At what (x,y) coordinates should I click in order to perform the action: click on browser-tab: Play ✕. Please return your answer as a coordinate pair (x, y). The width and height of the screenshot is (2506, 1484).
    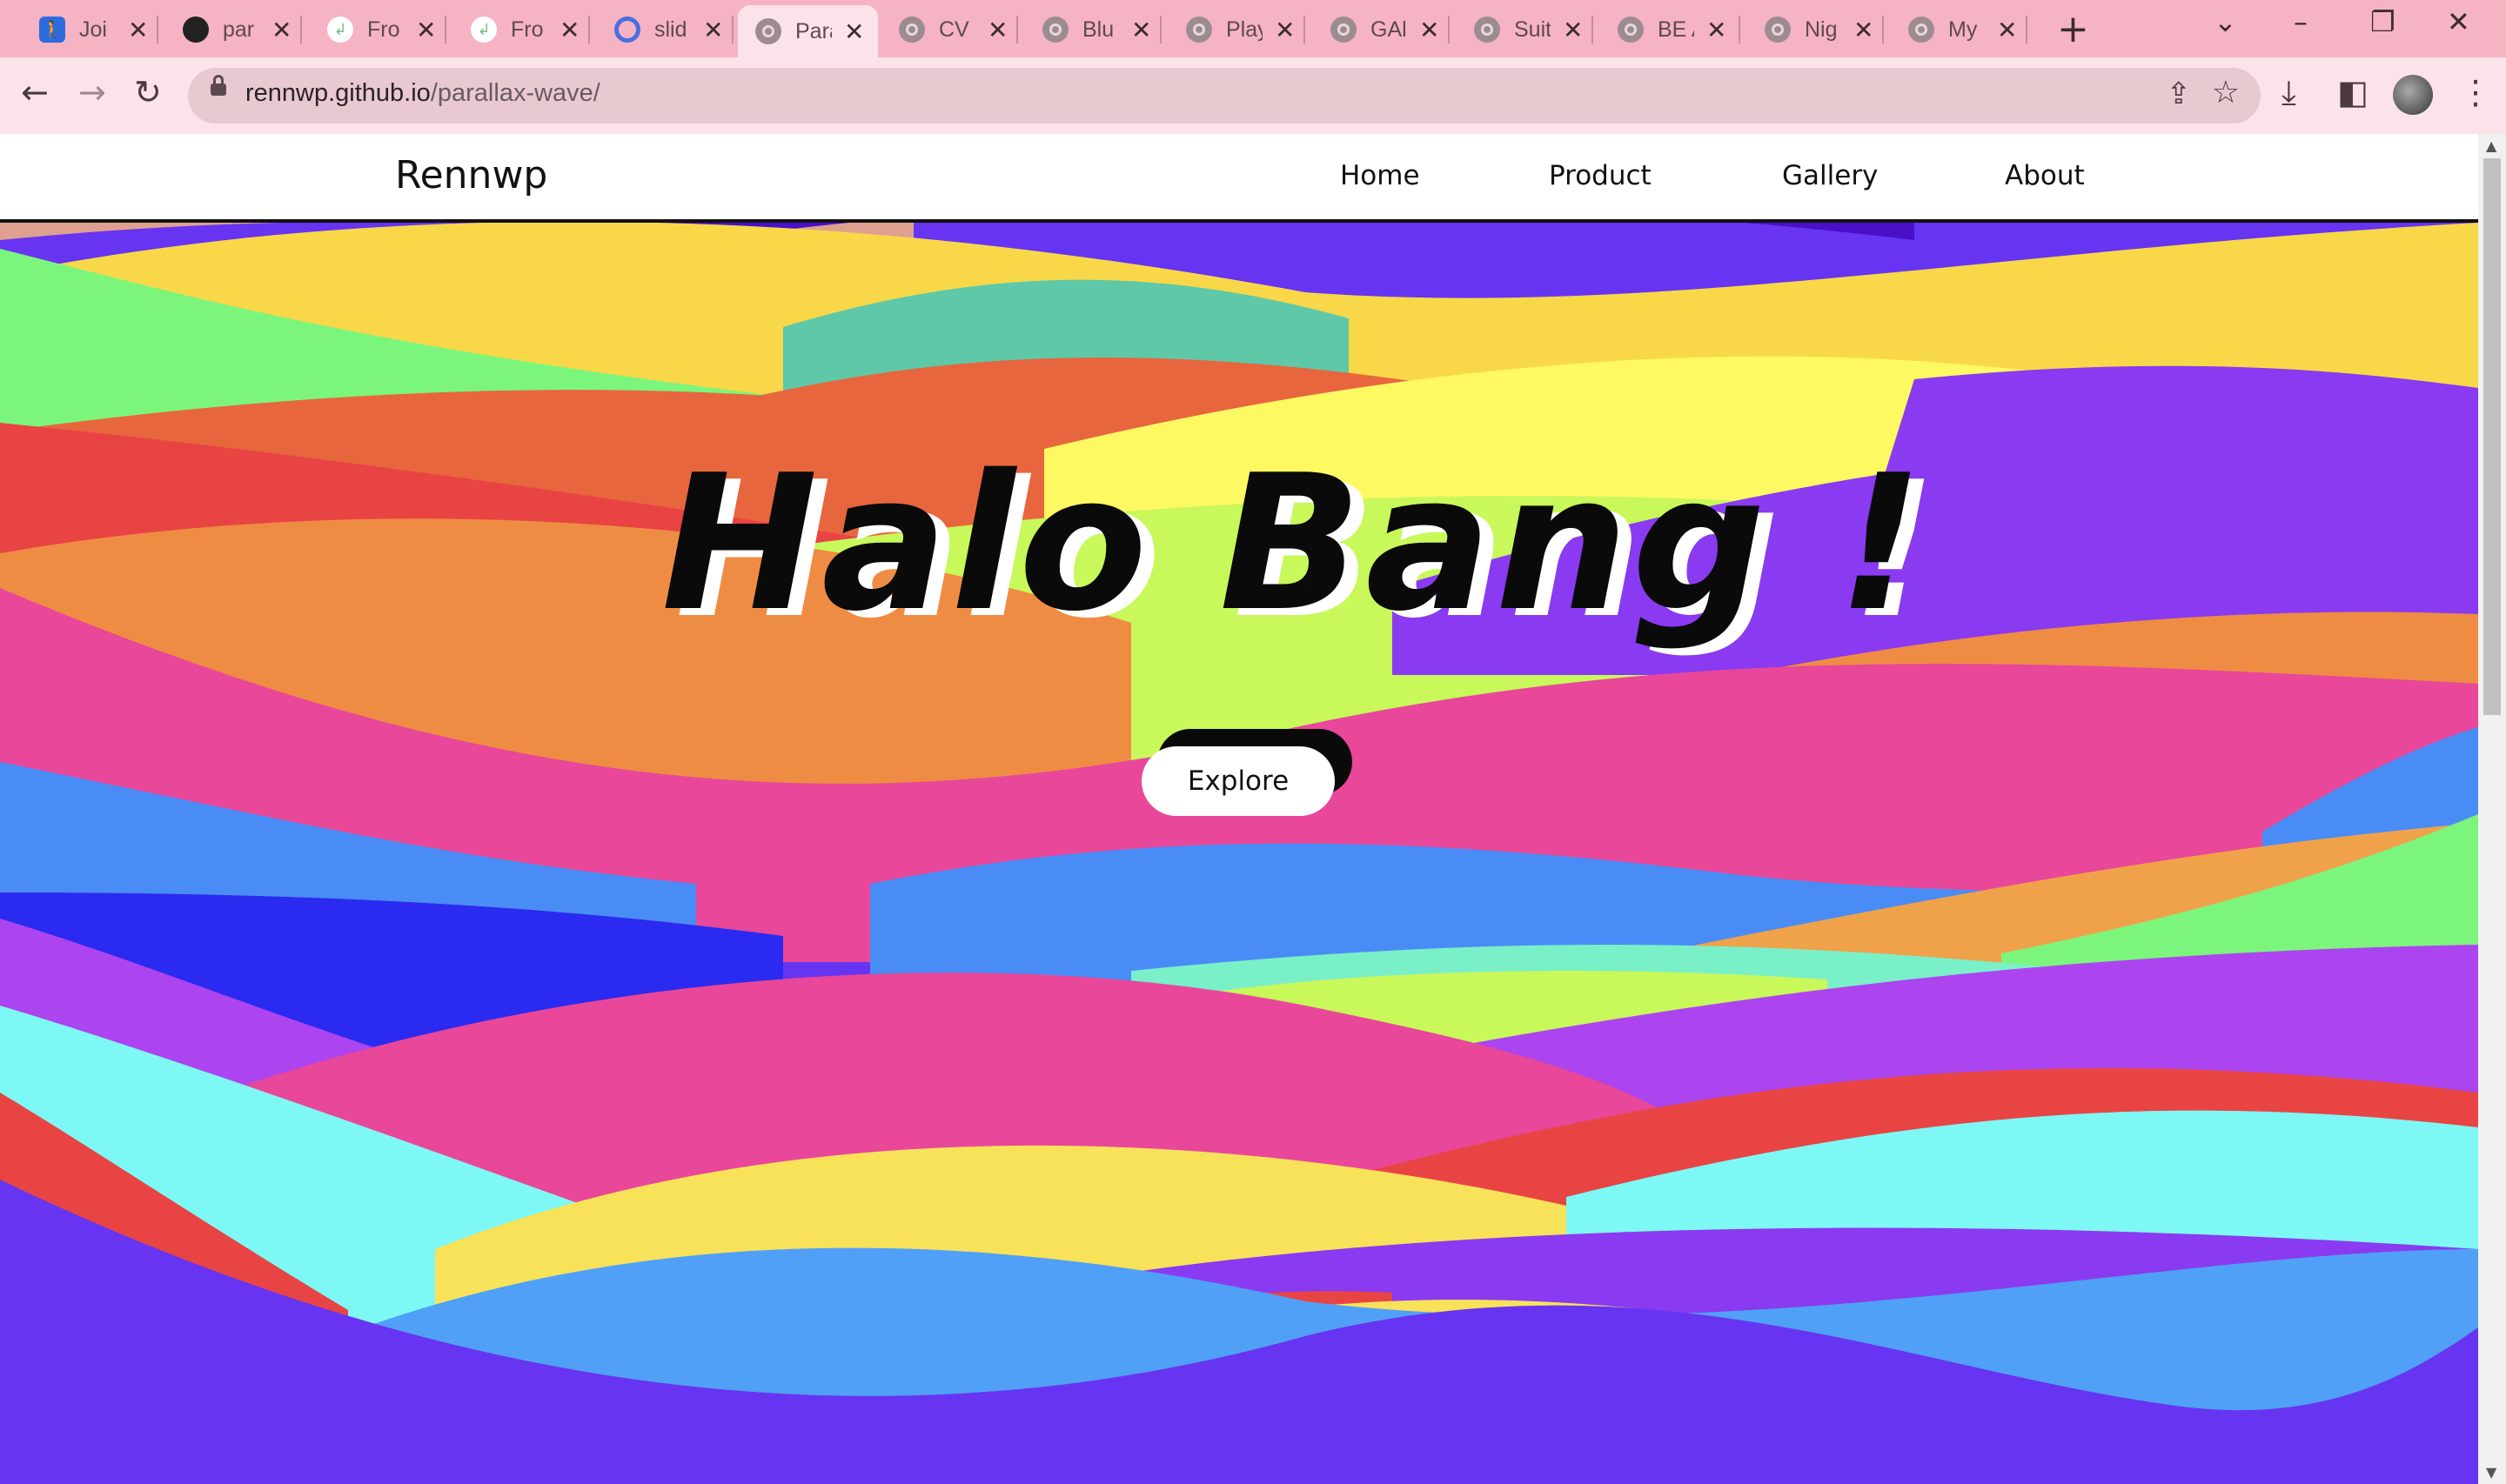
    Looking at the image, I should click on (1237, 29).